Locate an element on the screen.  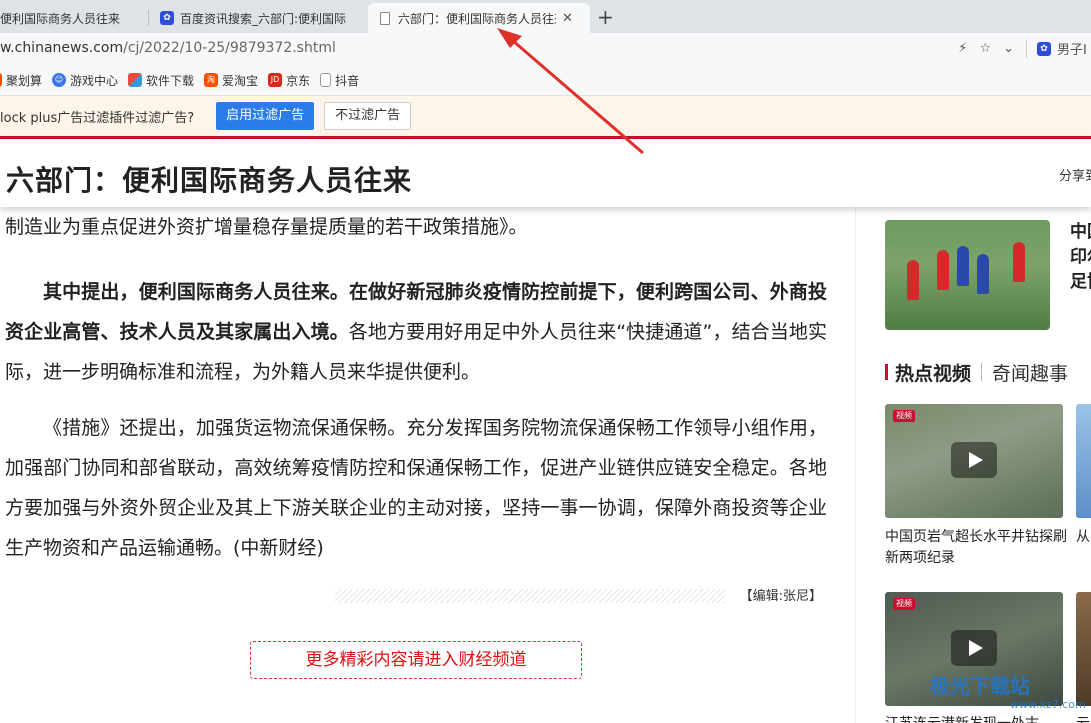
headline-line: 中国 is located at coordinates (1080, 232).